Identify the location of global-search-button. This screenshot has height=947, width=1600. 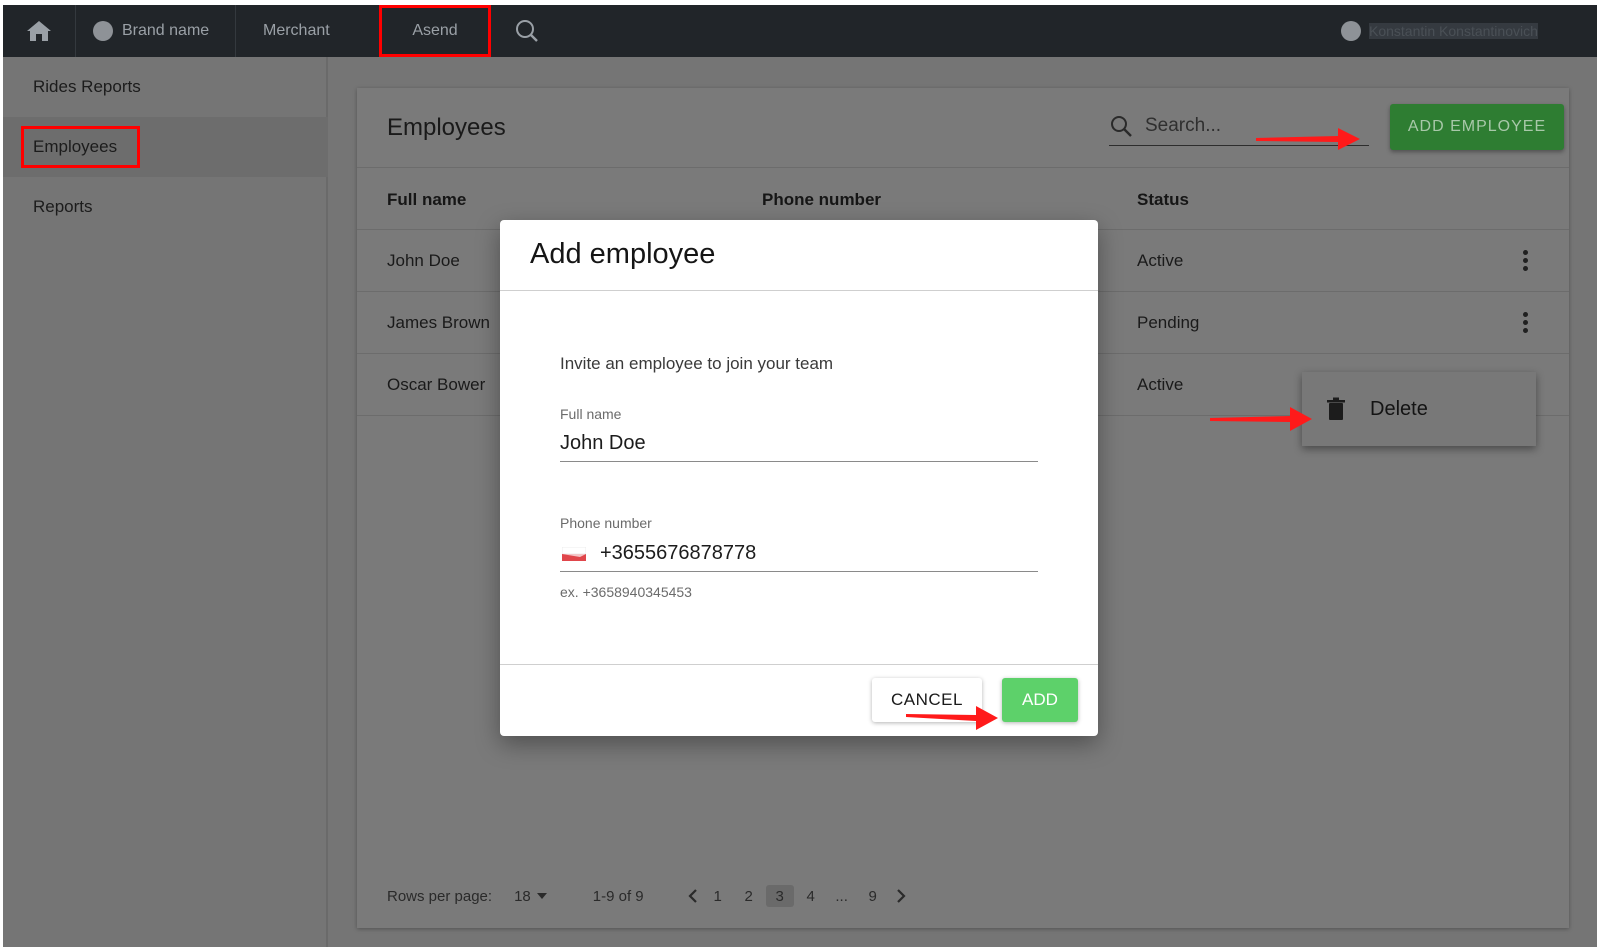
(527, 31).